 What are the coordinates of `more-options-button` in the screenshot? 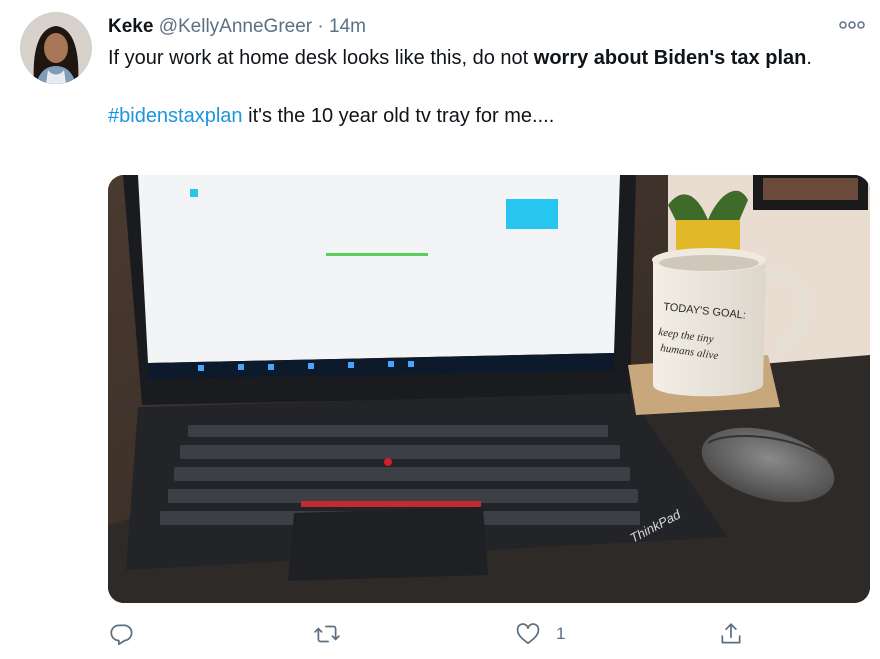 It's located at (852, 25).